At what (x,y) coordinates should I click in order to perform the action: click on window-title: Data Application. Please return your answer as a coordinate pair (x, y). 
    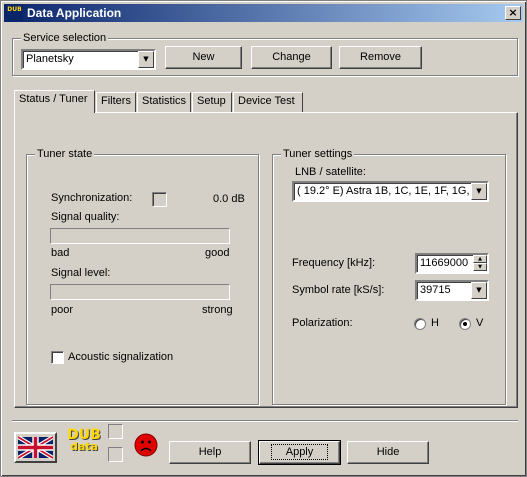
    Looking at the image, I should click on (74, 13).